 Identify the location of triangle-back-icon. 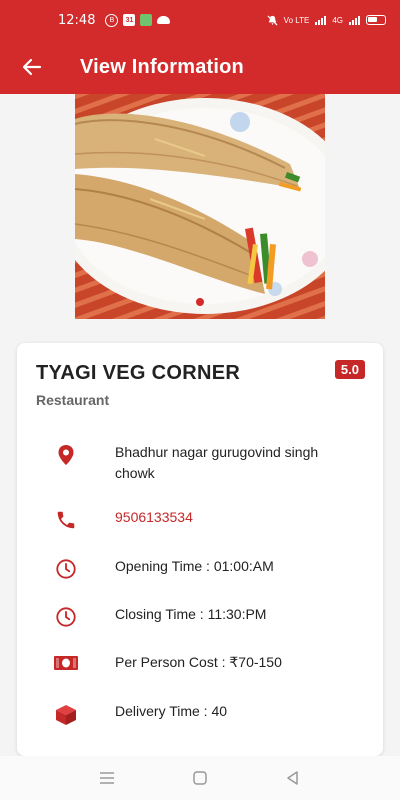
(293, 778).